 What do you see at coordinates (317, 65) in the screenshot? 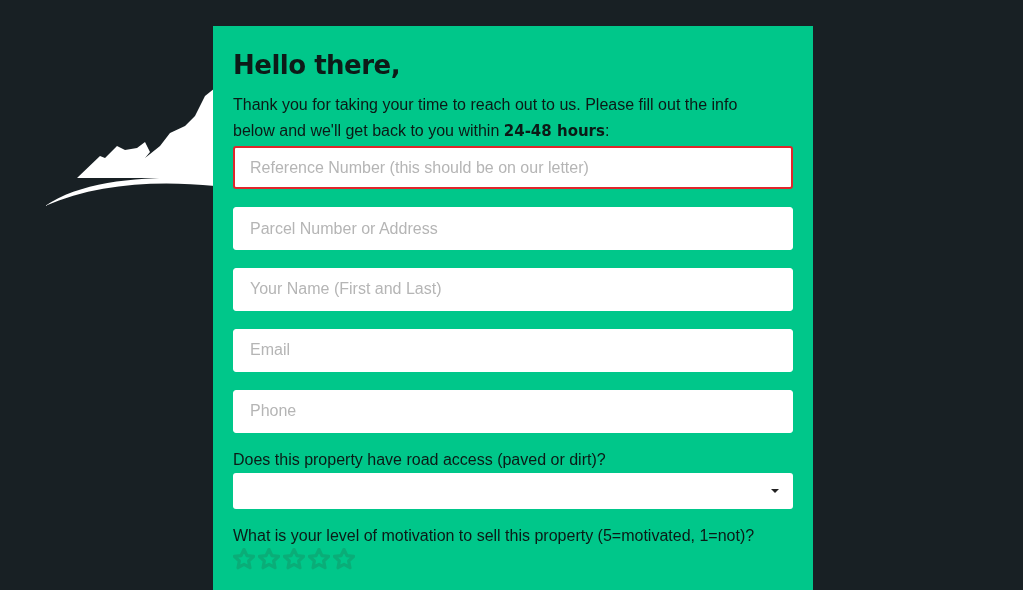
I see `form-title: Hello there,` at bounding box center [317, 65].